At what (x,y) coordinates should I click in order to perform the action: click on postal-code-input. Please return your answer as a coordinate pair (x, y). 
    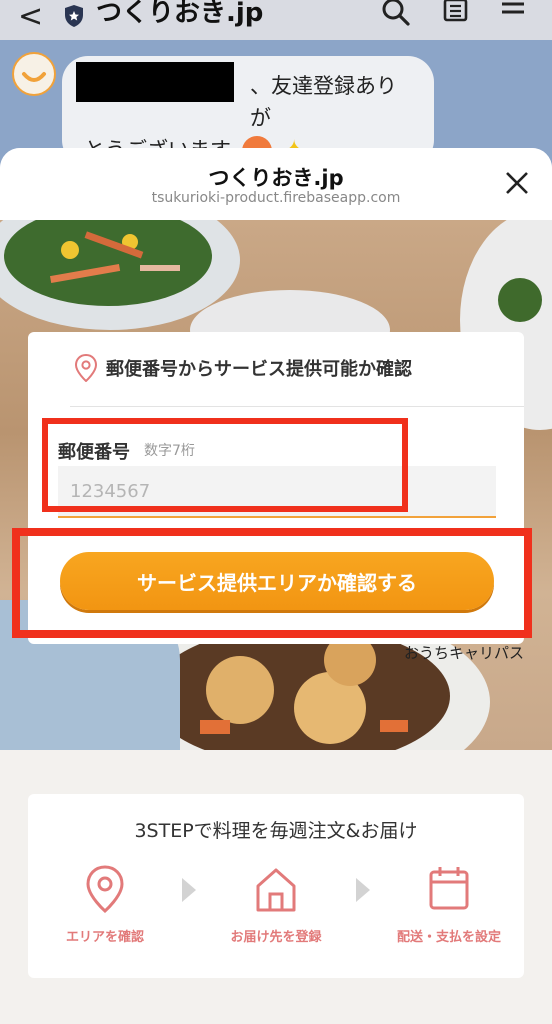
    Looking at the image, I should click on (277, 492).